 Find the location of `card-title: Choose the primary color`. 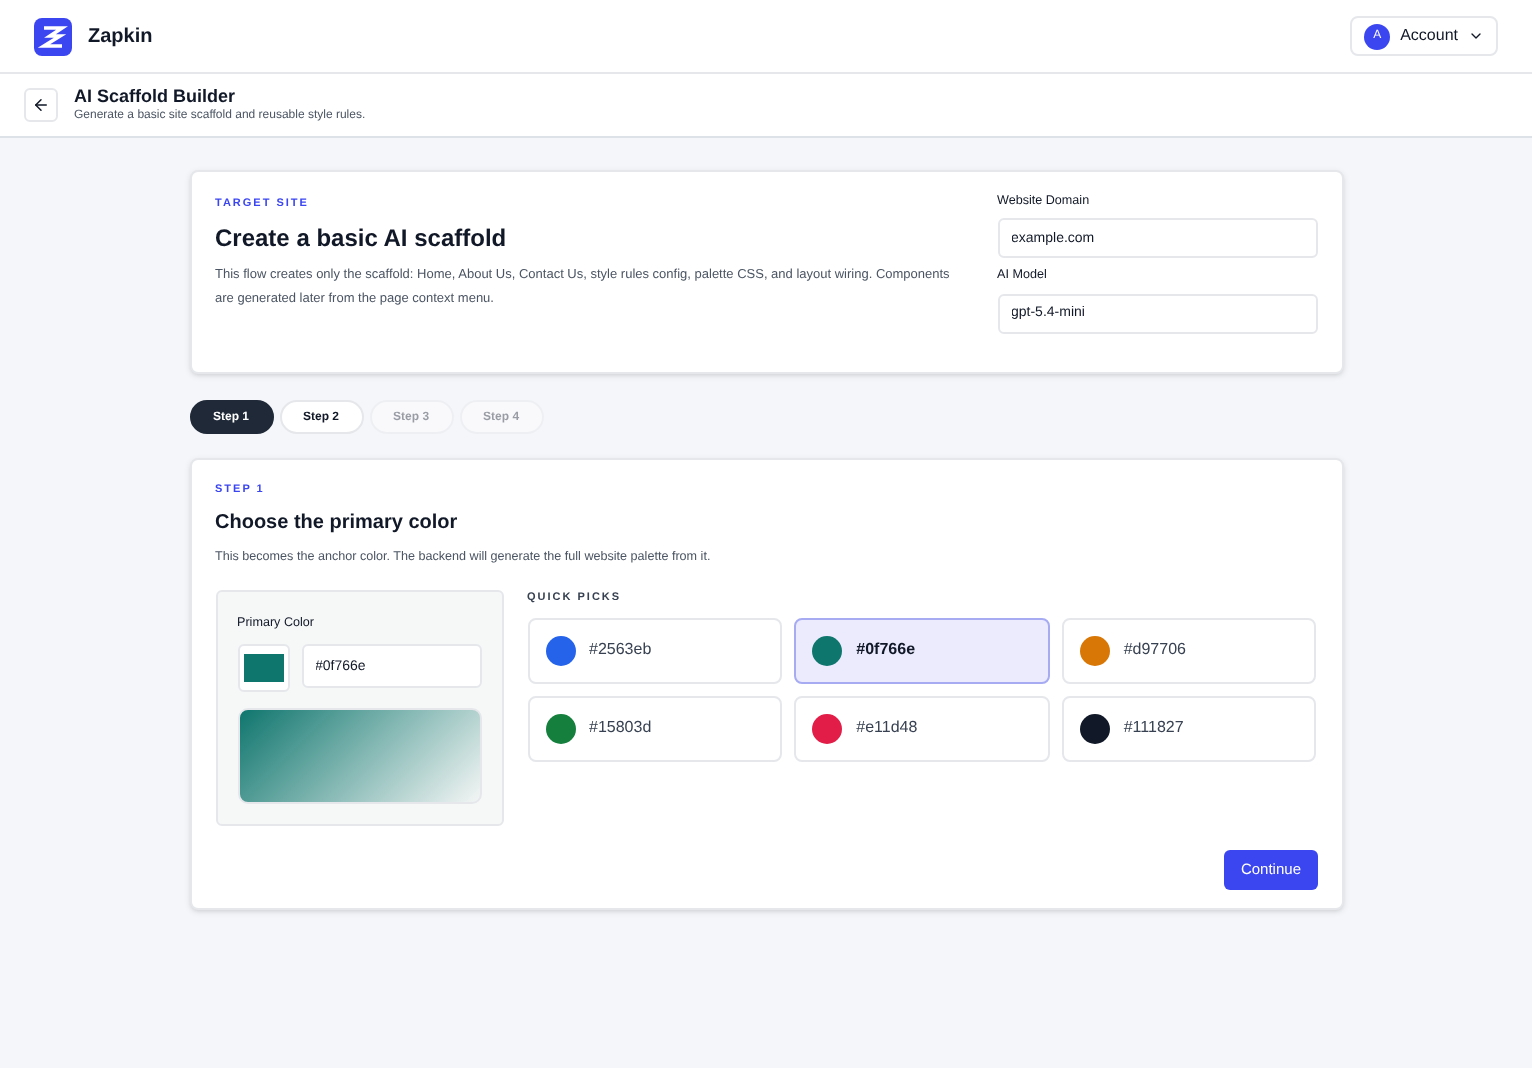

card-title: Choose the primary color is located at coordinates (337, 524).